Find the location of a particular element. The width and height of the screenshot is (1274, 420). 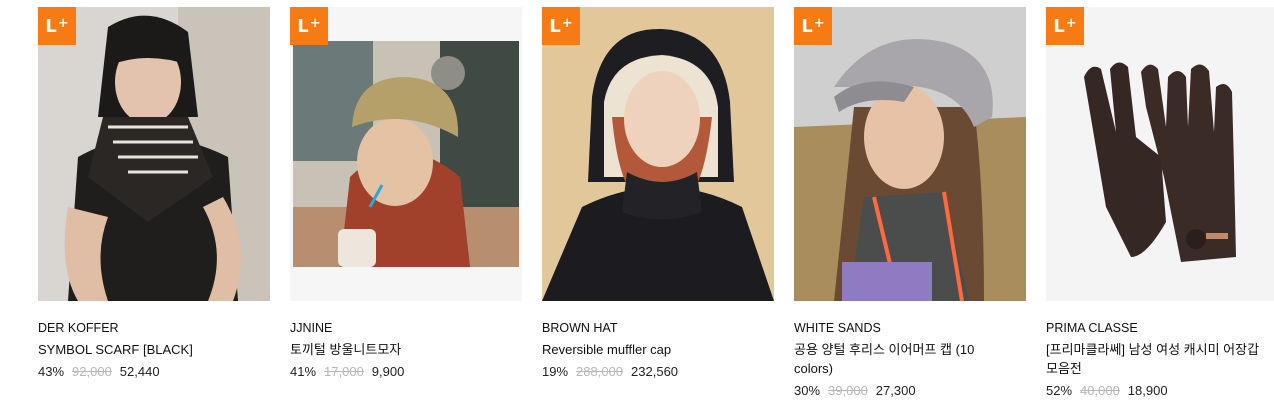

sale-price: 232,560 is located at coordinates (655, 371).